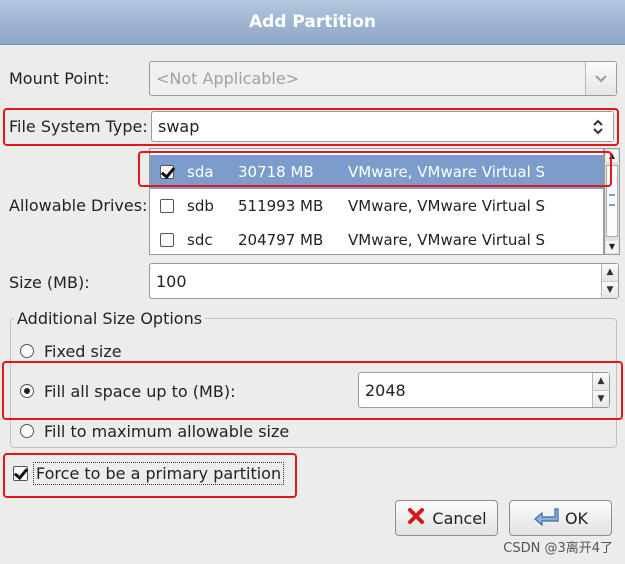 The image size is (625, 564). What do you see at coordinates (171, 281) in the screenshot?
I see `size-value: 100` at bounding box center [171, 281].